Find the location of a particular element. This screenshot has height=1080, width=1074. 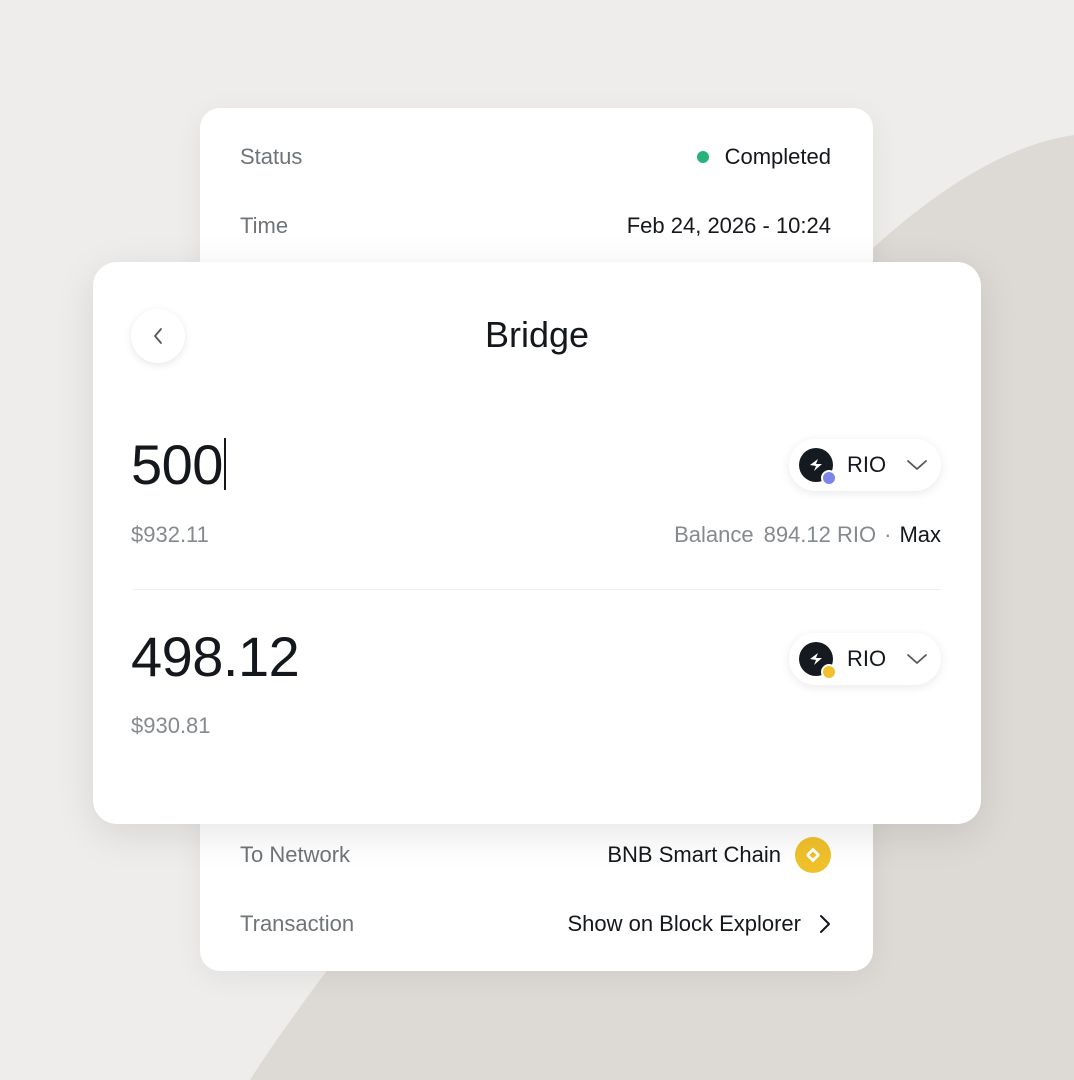

status-row: Status Completed is located at coordinates (535, 157).